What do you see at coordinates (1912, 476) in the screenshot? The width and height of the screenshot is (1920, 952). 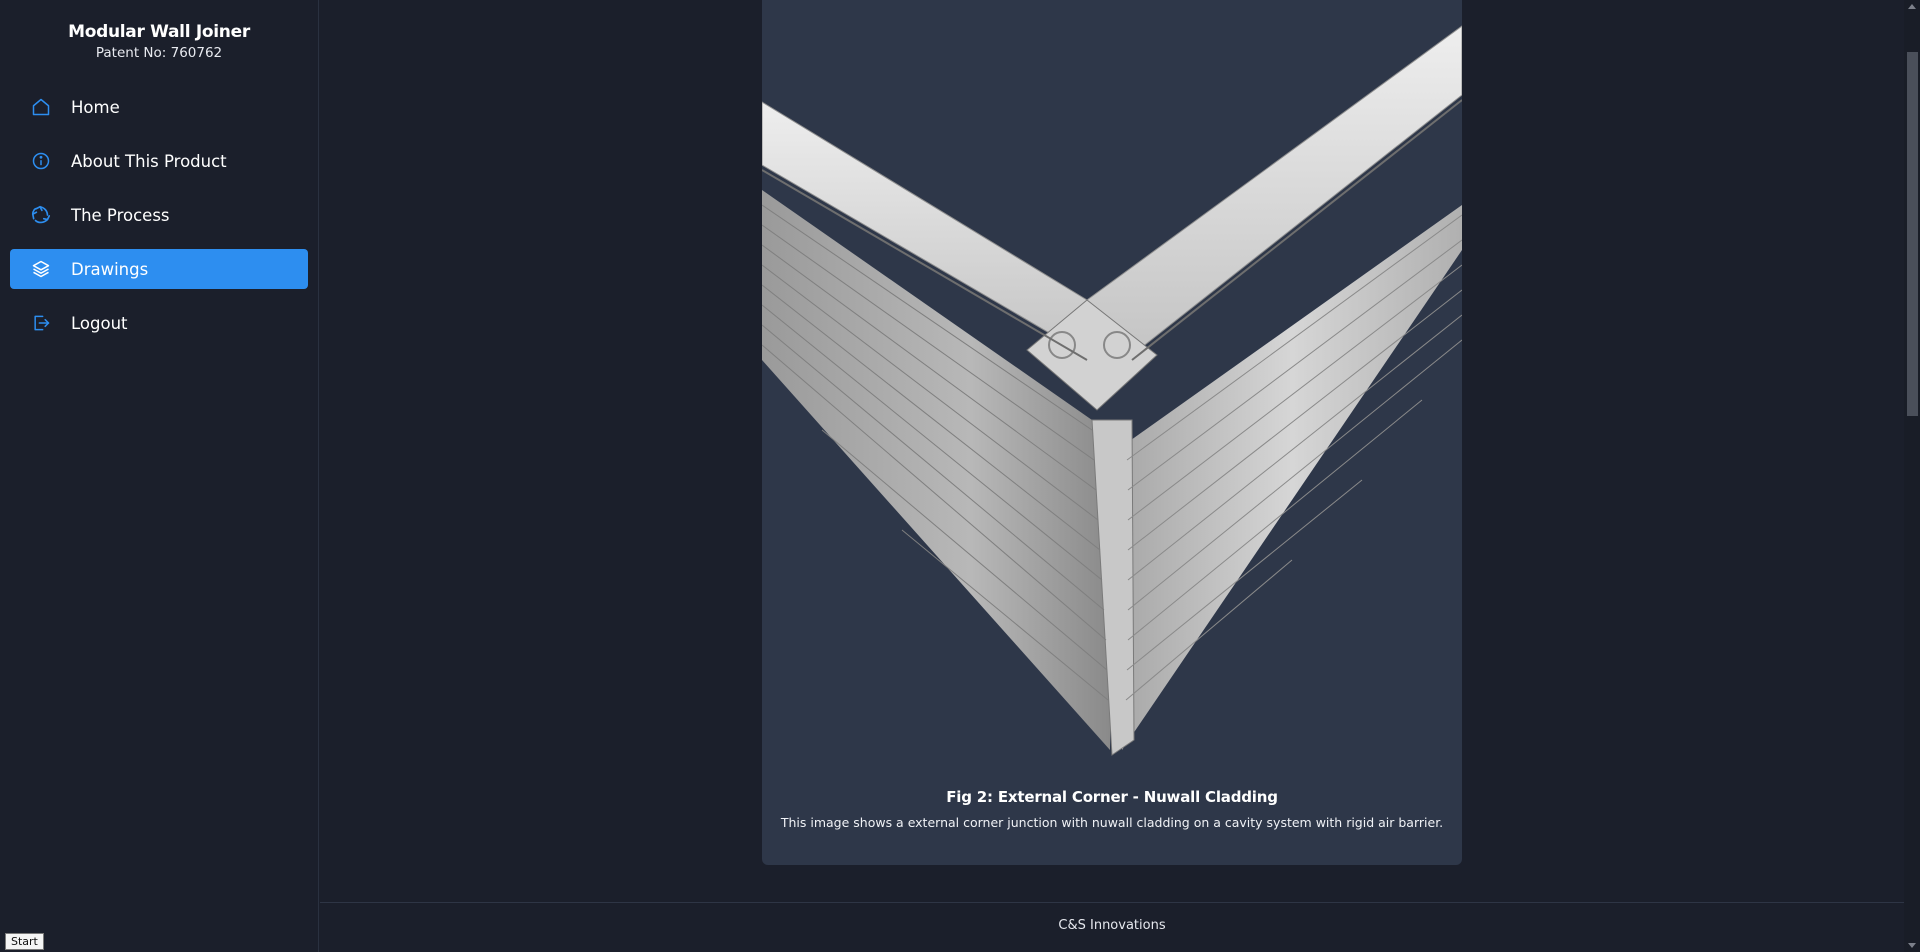 I see `page-scrollbar` at bounding box center [1912, 476].